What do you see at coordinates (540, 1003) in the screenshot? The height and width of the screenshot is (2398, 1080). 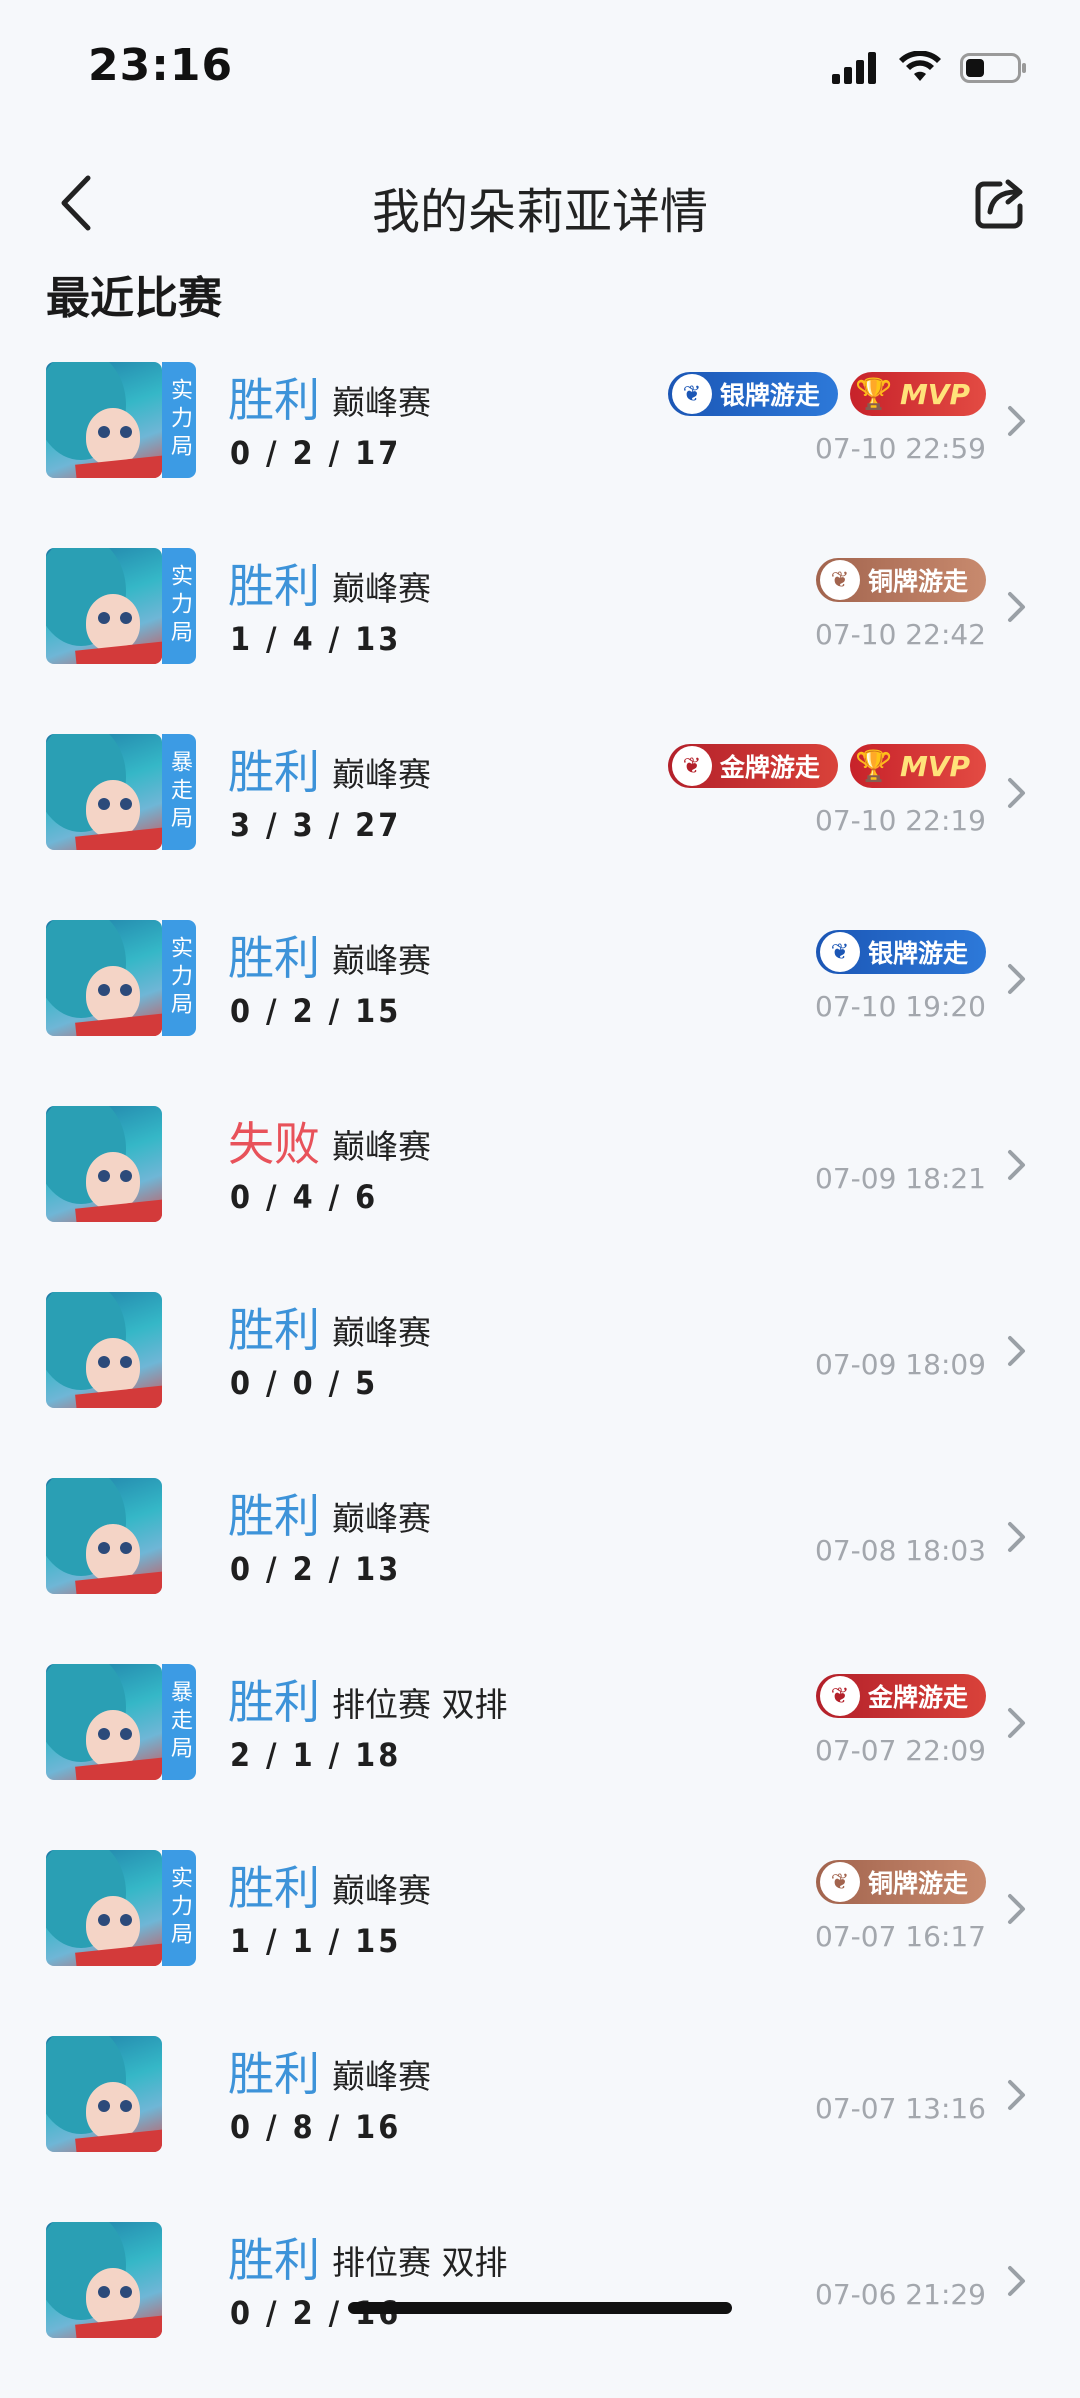 I see `match-row: 实力局 胜利 巅峰赛 0 / 2 / 15 ❦ 银牌游走 07-10 19:20` at bounding box center [540, 1003].